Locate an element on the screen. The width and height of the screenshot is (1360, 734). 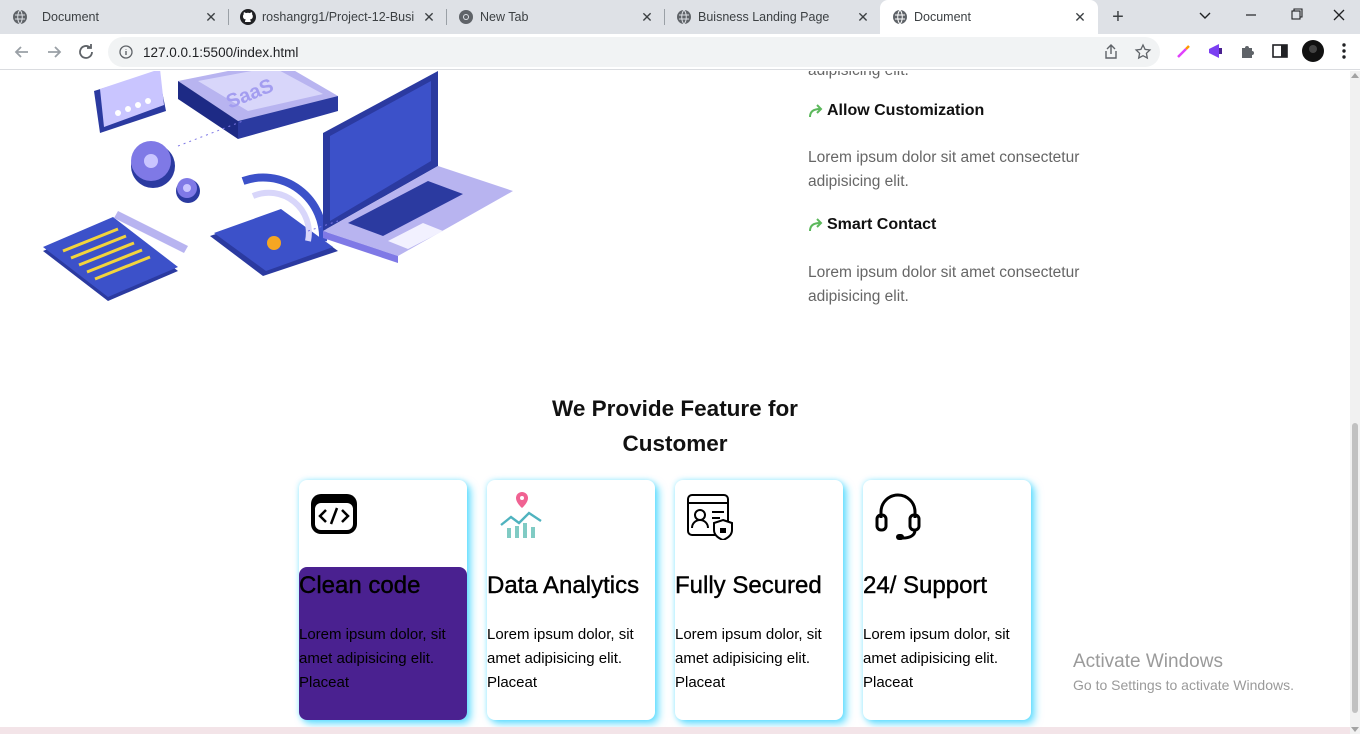
minimize-icon is located at coordinates (1251, 15).